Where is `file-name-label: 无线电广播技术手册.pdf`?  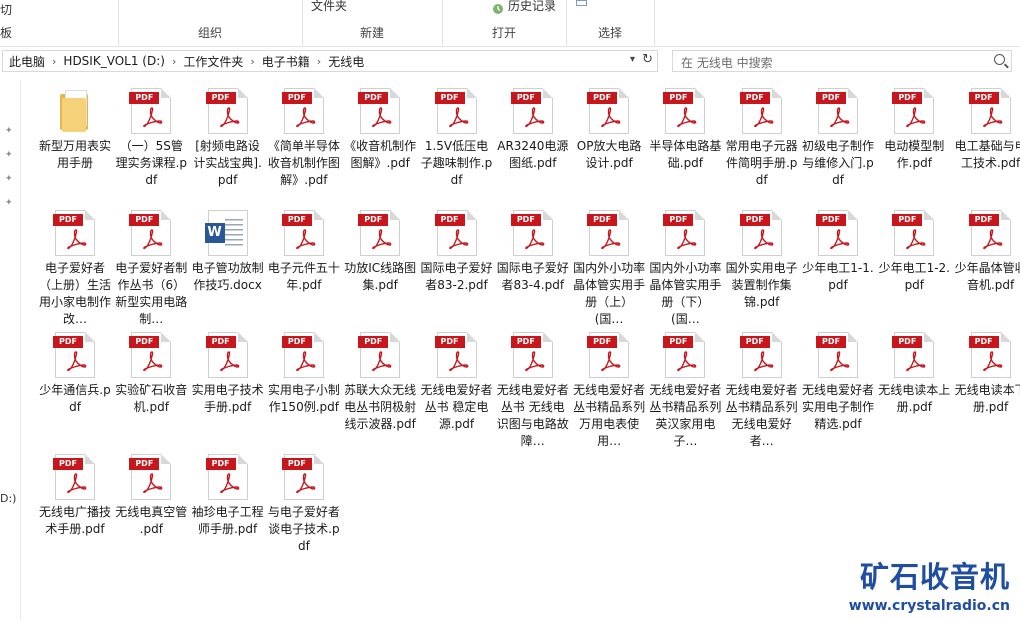
file-name-label: 无线电广播技术手册.pdf is located at coordinates (74, 520).